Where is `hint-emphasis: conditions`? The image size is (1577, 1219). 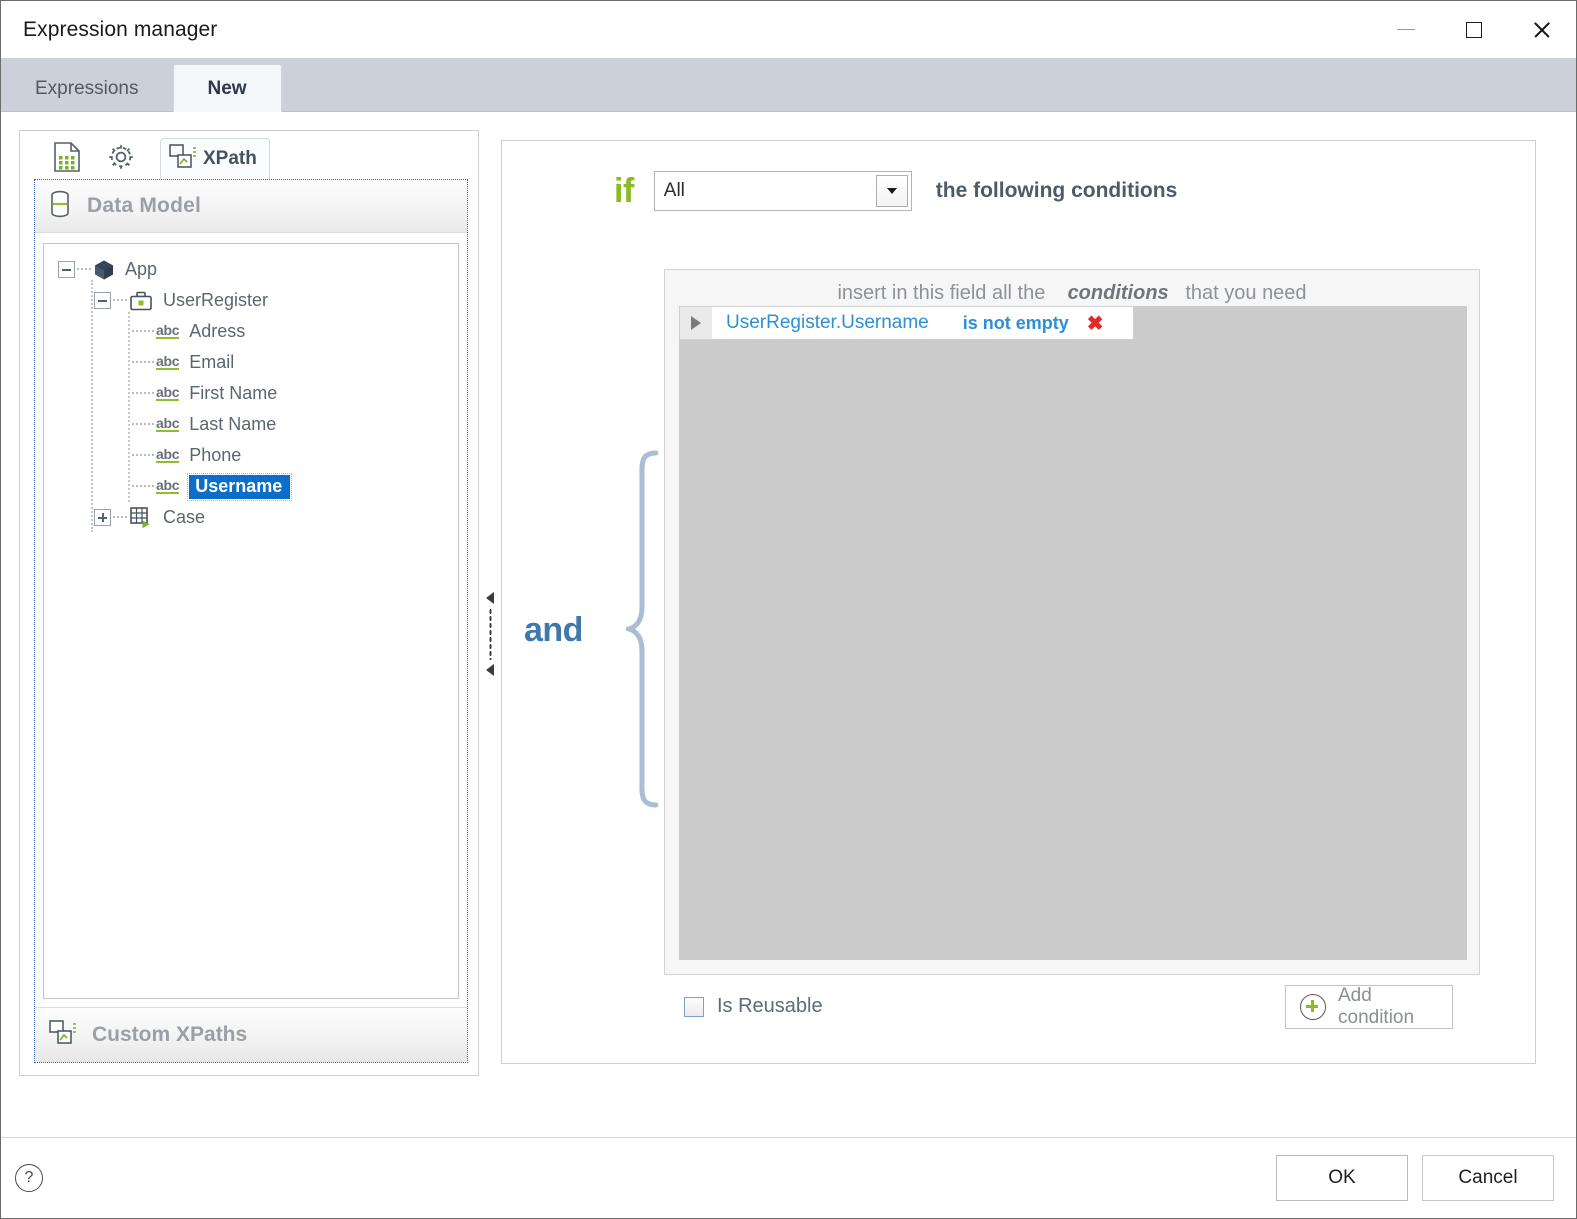
hint-emphasis: conditions is located at coordinates (1118, 293).